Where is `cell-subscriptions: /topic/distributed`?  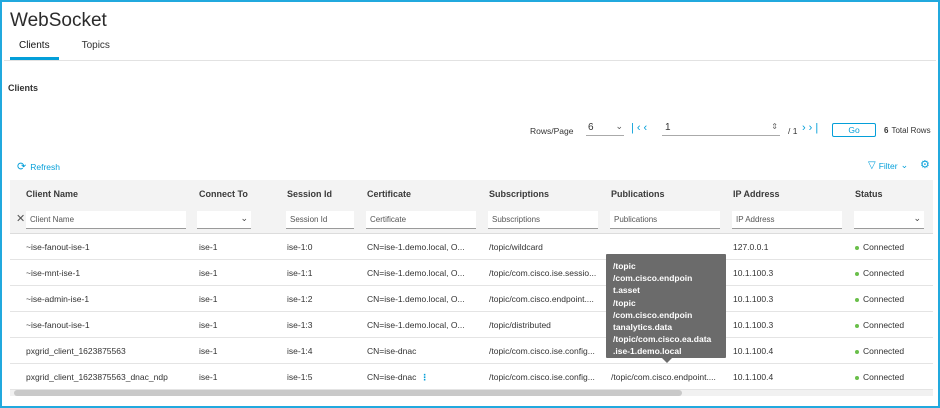
cell-subscriptions: /topic/distributed is located at coordinates (520, 325).